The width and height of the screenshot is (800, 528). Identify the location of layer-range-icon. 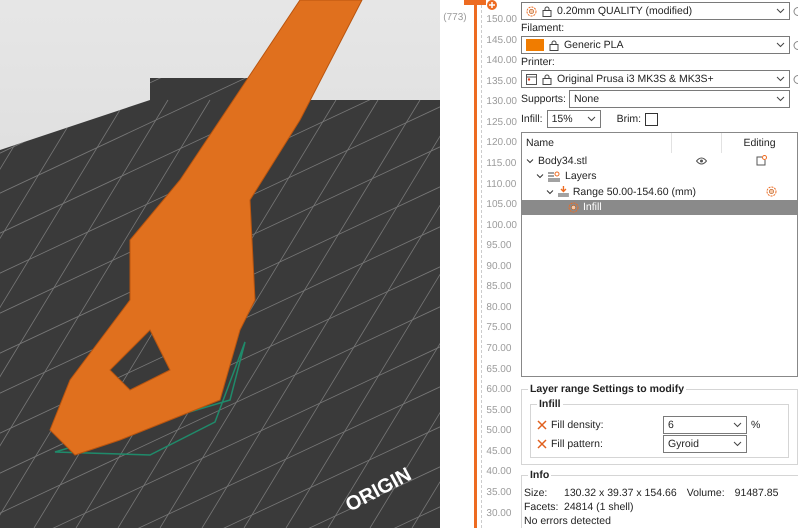
(563, 192).